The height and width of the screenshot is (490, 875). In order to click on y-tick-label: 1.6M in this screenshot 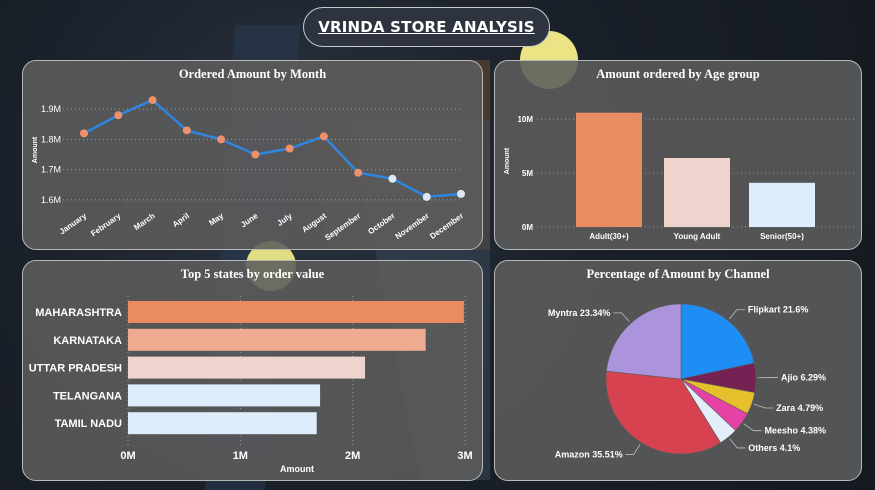, I will do `click(51, 200)`.